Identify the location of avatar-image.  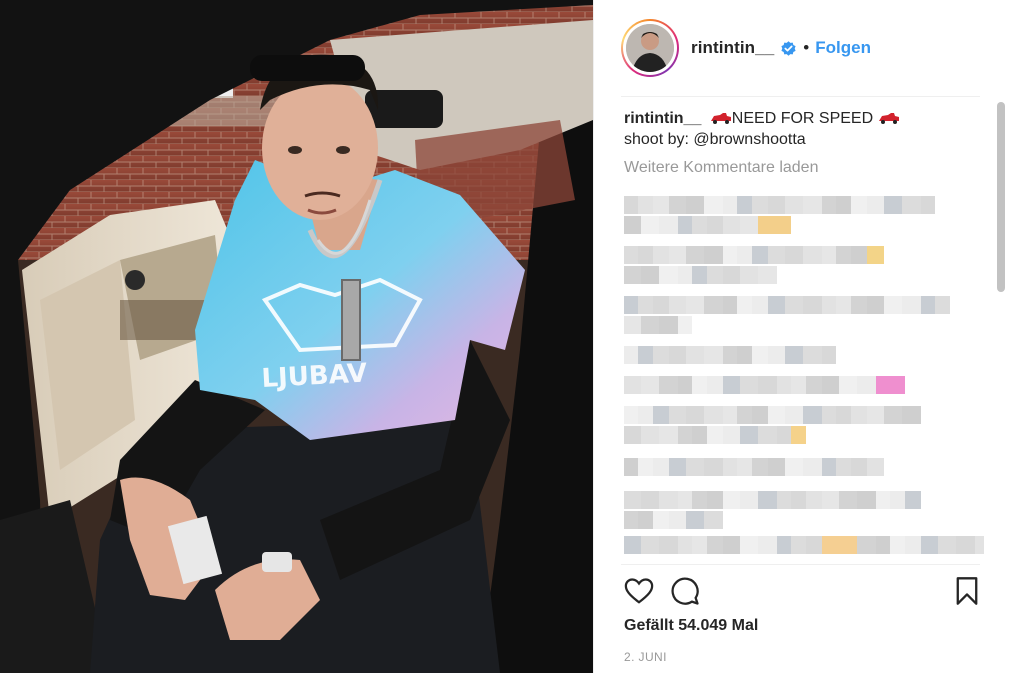
(650, 48).